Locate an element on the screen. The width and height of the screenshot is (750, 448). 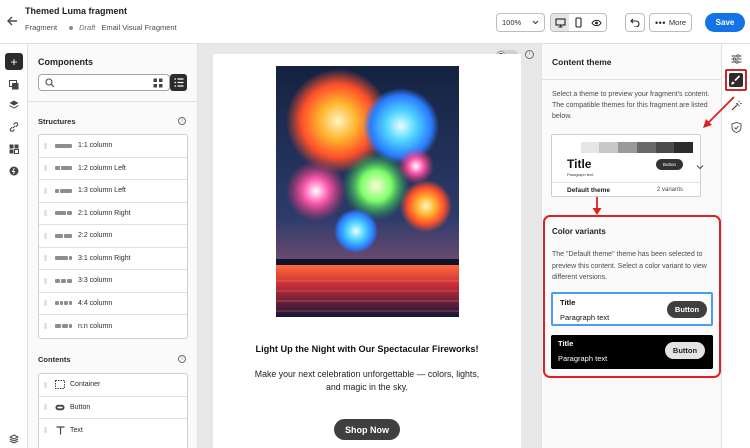
variant-button: Button is located at coordinates (685, 350).